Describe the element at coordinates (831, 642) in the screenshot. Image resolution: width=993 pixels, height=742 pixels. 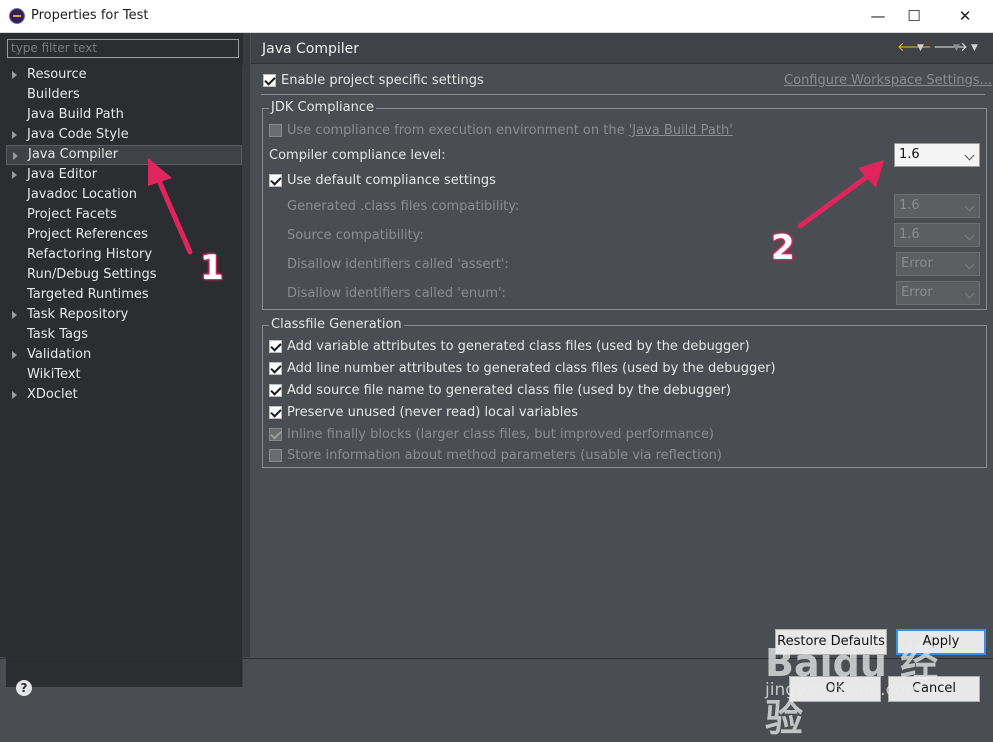
I see `restore-defaults-button: Restore Defaults` at that location.